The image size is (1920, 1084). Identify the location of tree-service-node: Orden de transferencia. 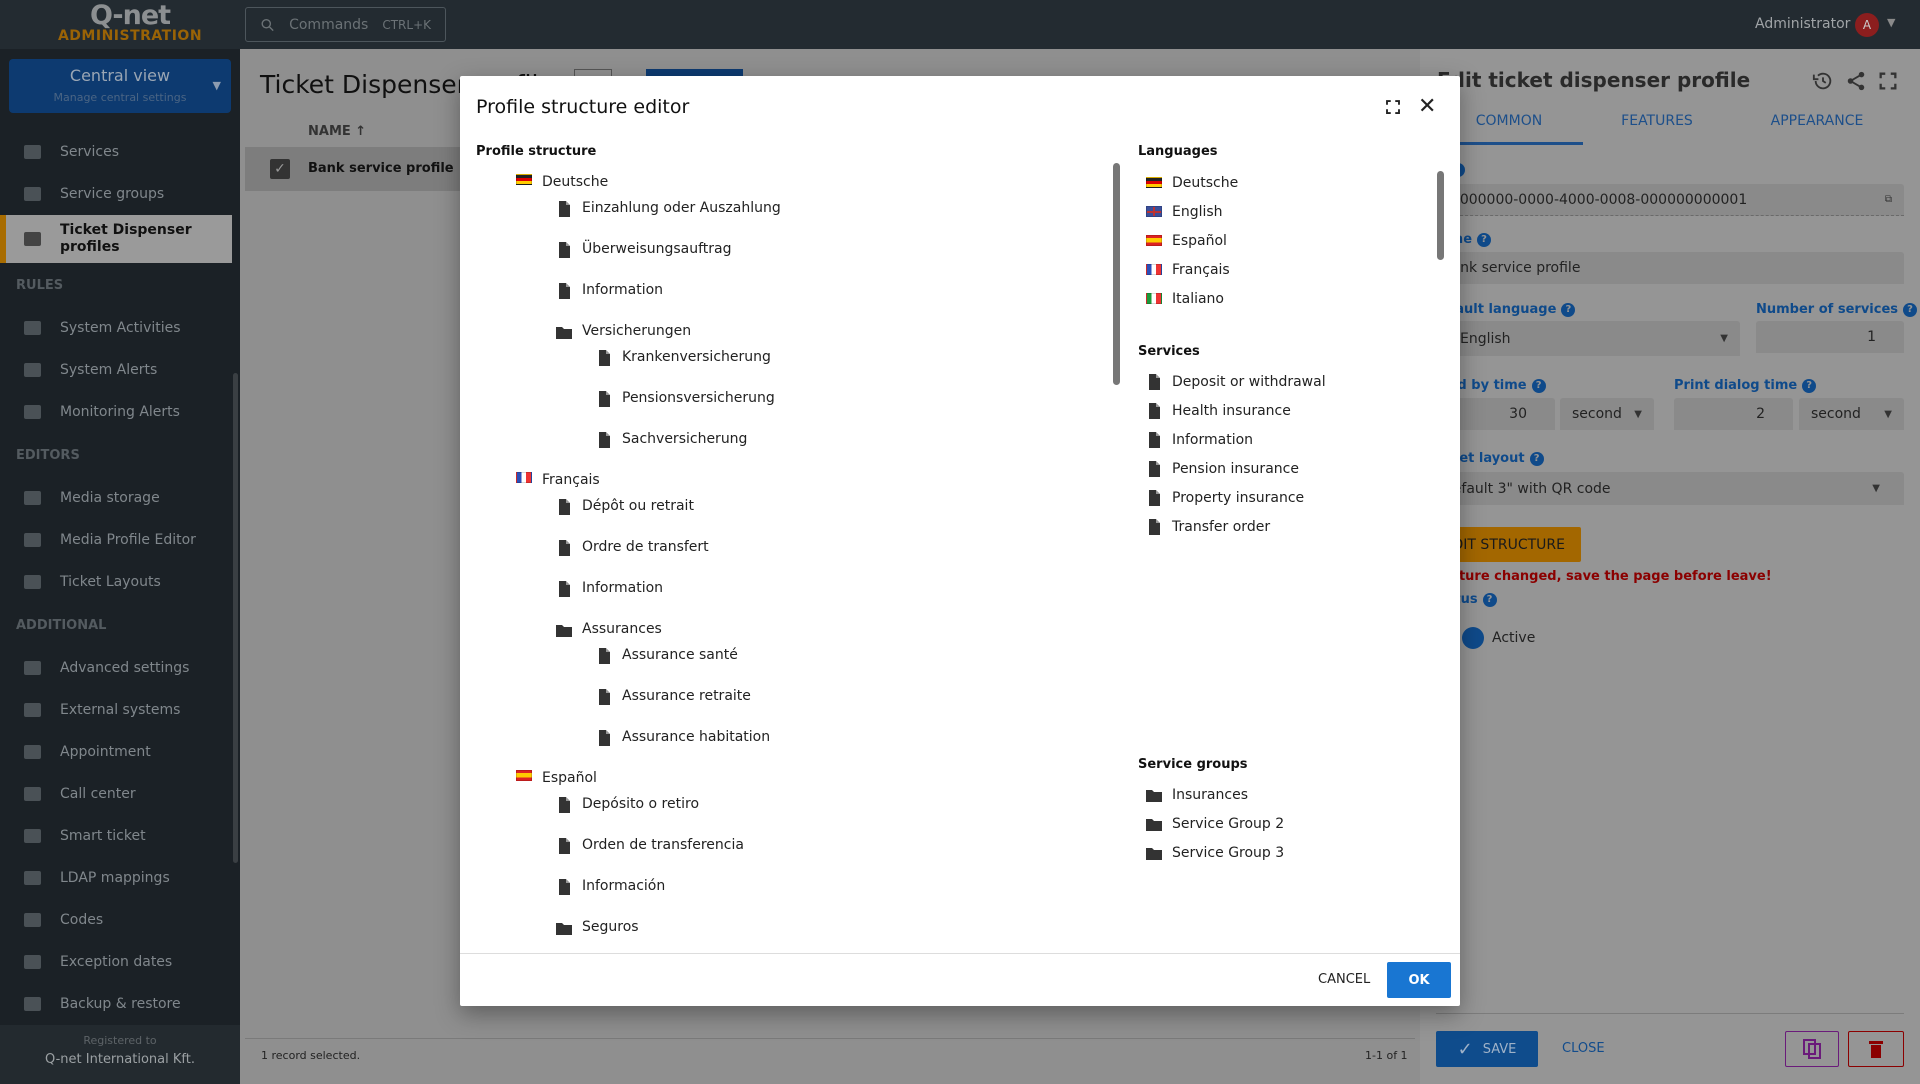
(816, 857).